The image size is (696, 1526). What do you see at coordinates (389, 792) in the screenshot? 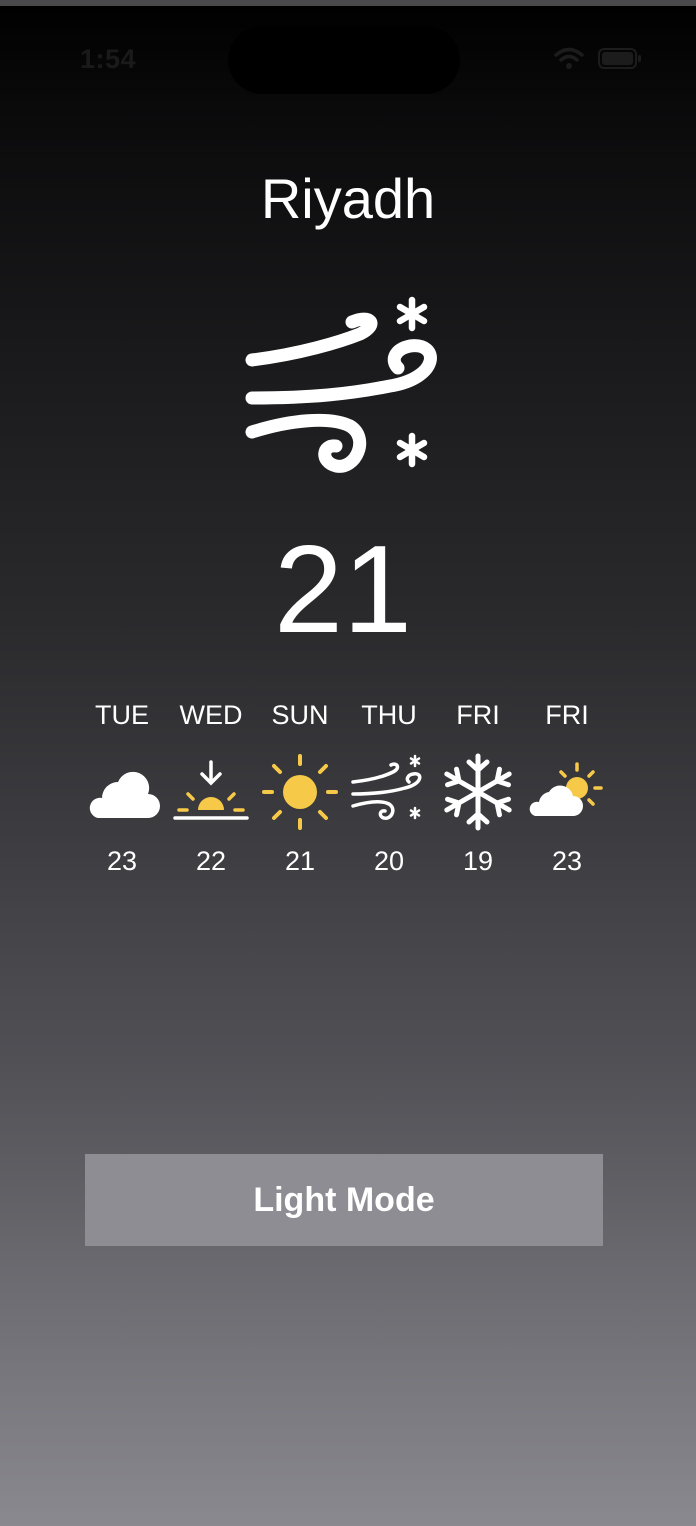
I see `wind-snow-icon` at bounding box center [389, 792].